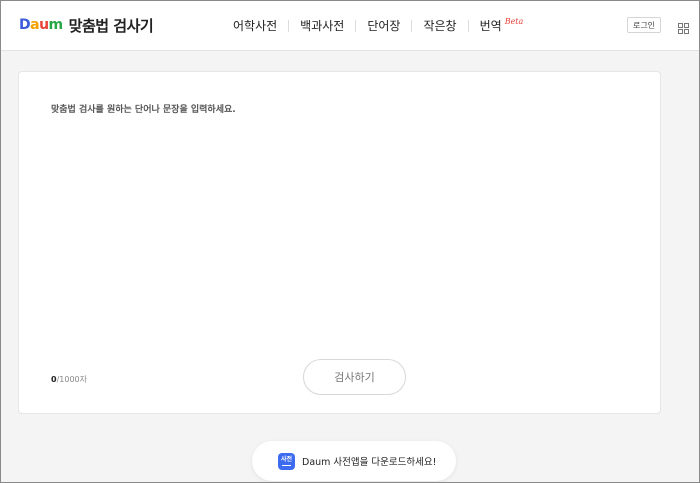 The height and width of the screenshot is (483, 700). What do you see at coordinates (514, 21) in the screenshot?
I see `beta-badge: Beta` at bounding box center [514, 21].